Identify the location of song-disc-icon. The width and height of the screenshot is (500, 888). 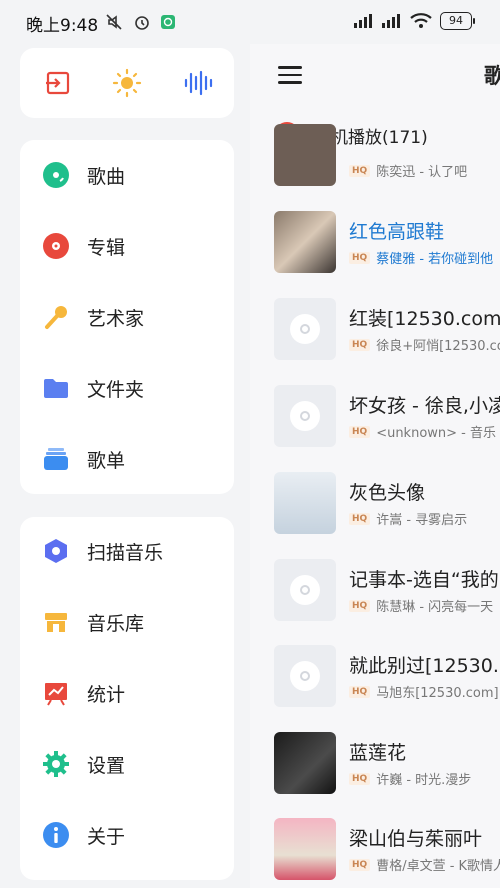
(56, 175).